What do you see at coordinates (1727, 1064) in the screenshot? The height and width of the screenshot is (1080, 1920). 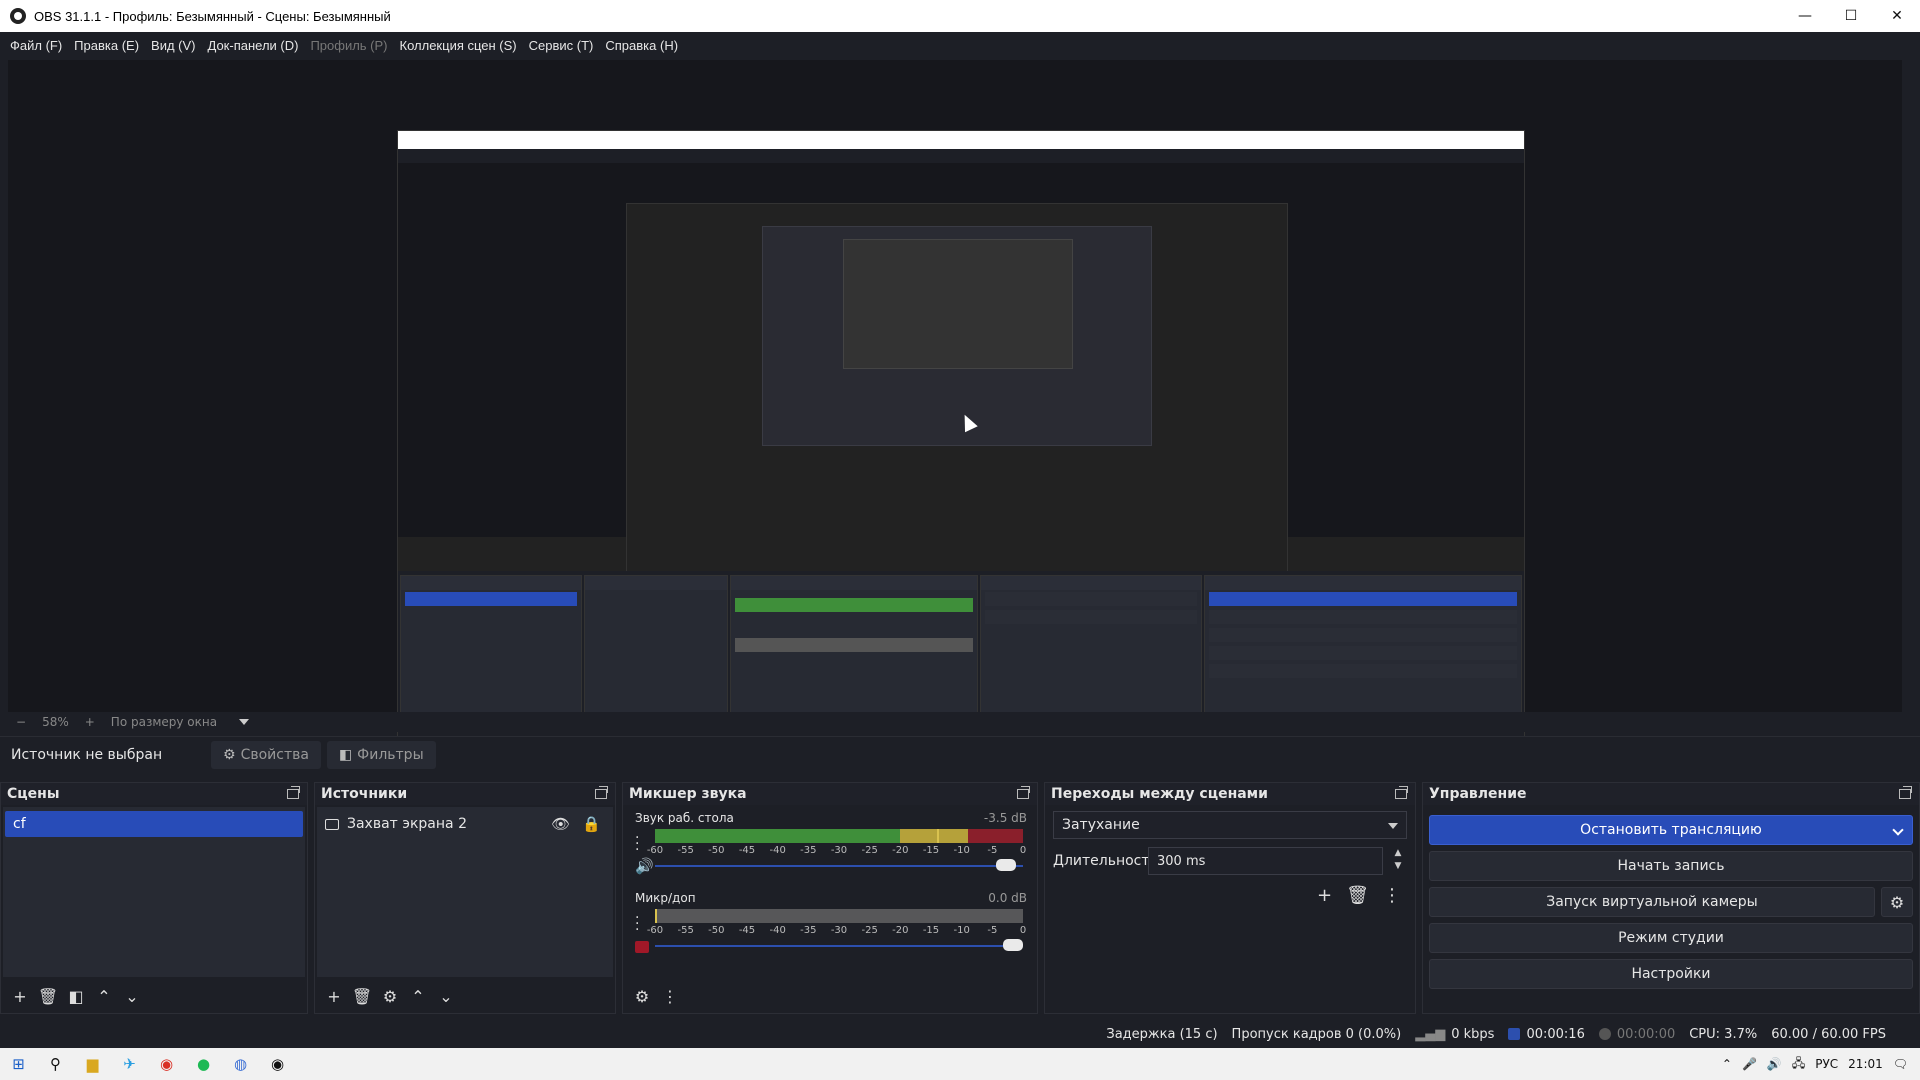 I see `chevron-up-icon: ⌃` at bounding box center [1727, 1064].